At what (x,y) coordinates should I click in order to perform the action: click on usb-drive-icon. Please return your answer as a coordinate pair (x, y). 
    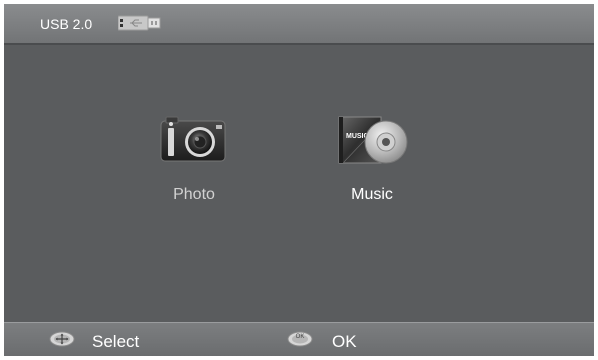
    Looking at the image, I should click on (140, 25).